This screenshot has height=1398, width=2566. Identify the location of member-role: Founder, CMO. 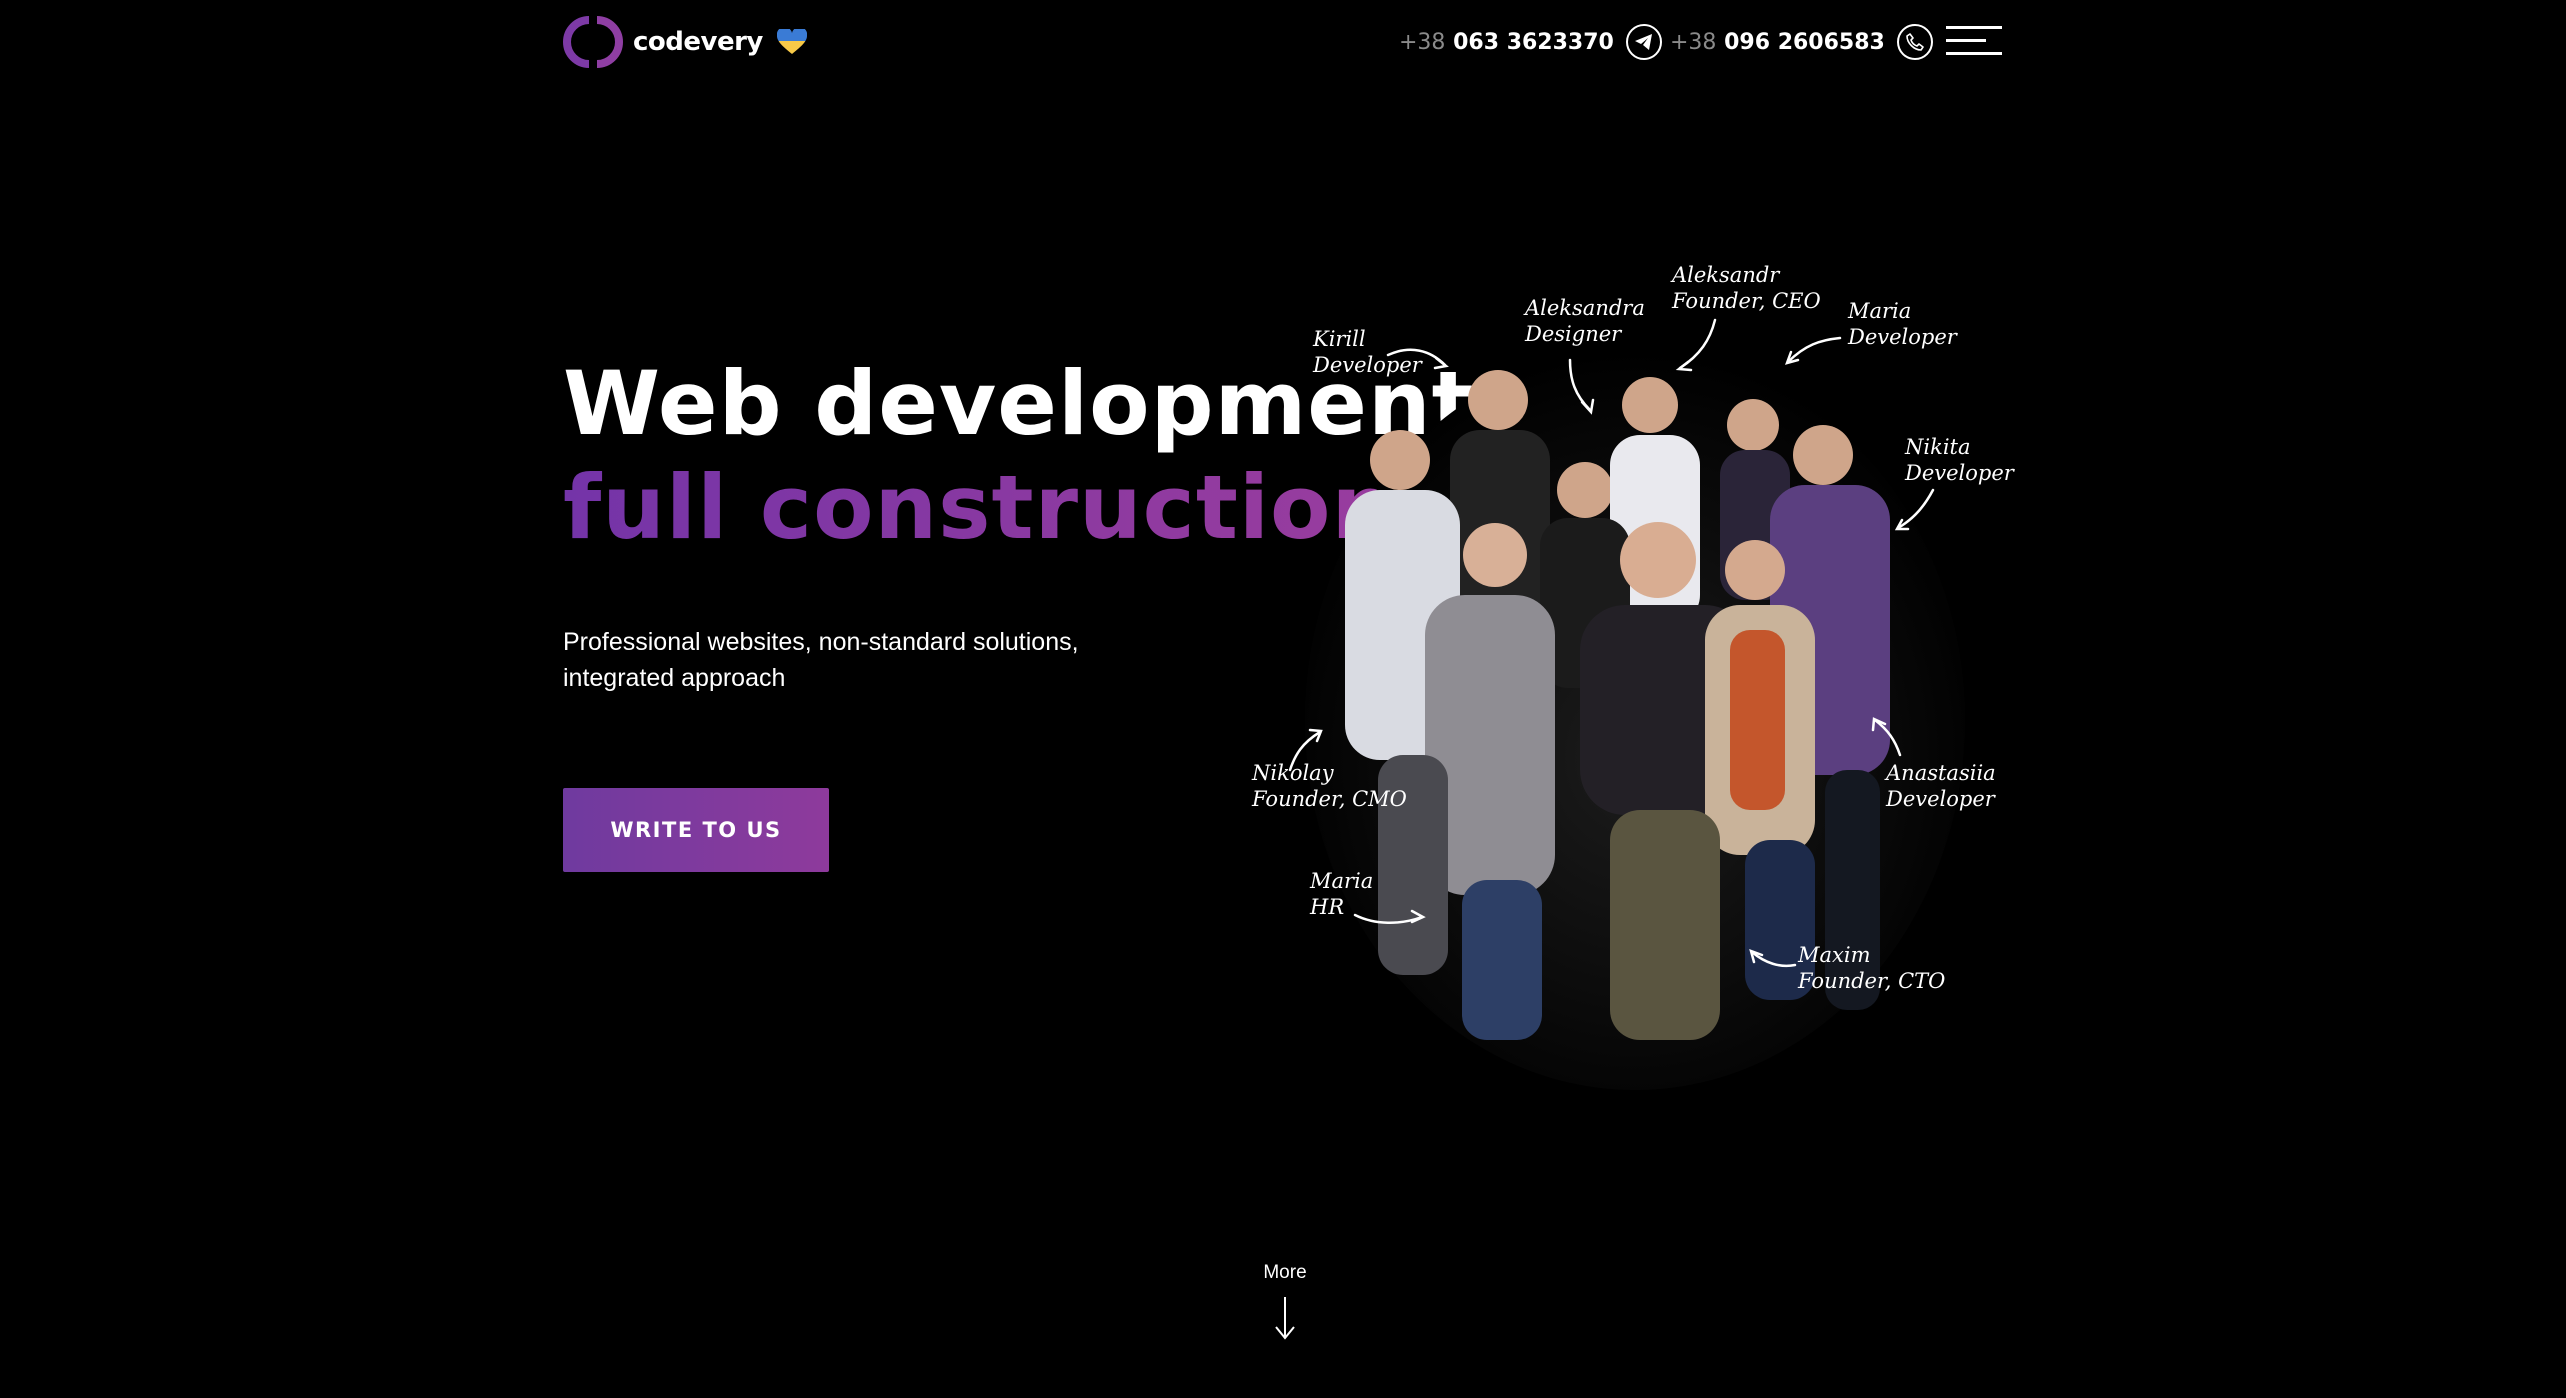
(1329, 799).